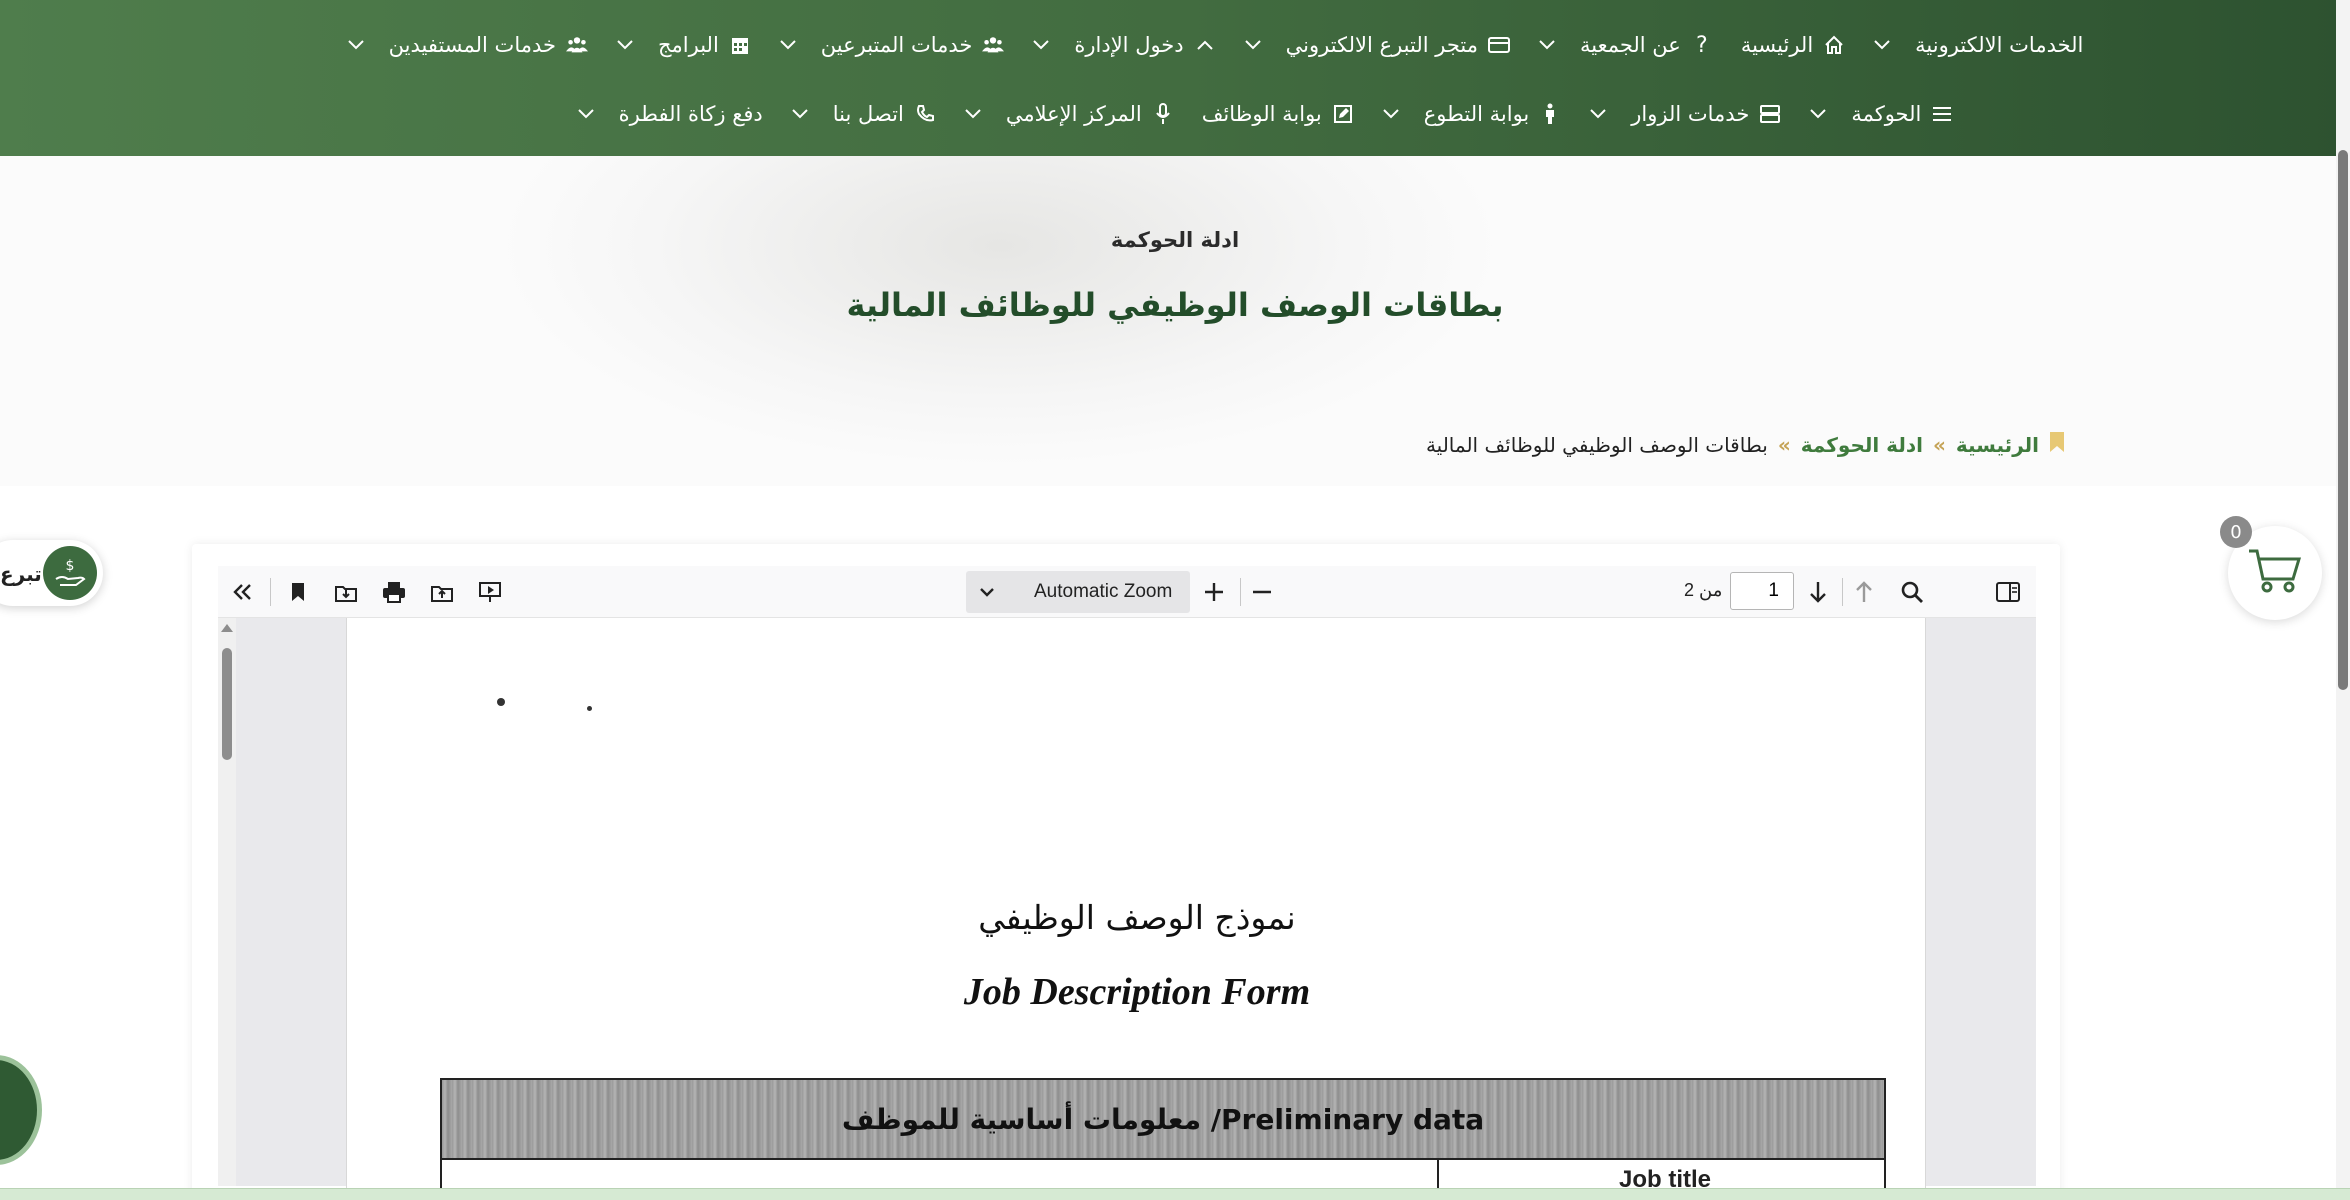  Describe the element at coordinates (1175, 1194) in the screenshot. I see `bottom-strip` at that location.